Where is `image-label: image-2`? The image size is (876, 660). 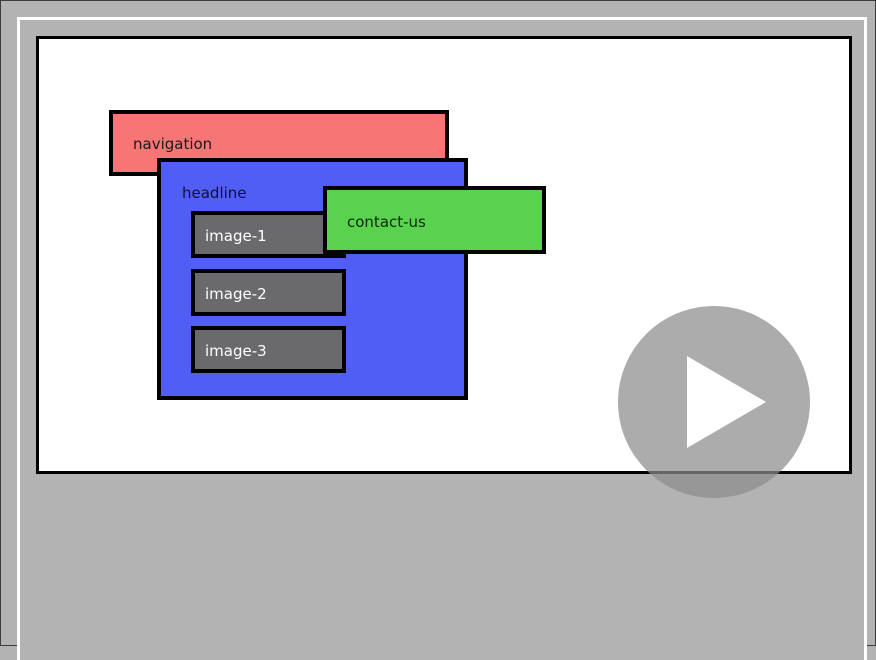
image-label: image-2 is located at coordinates (236, 294).